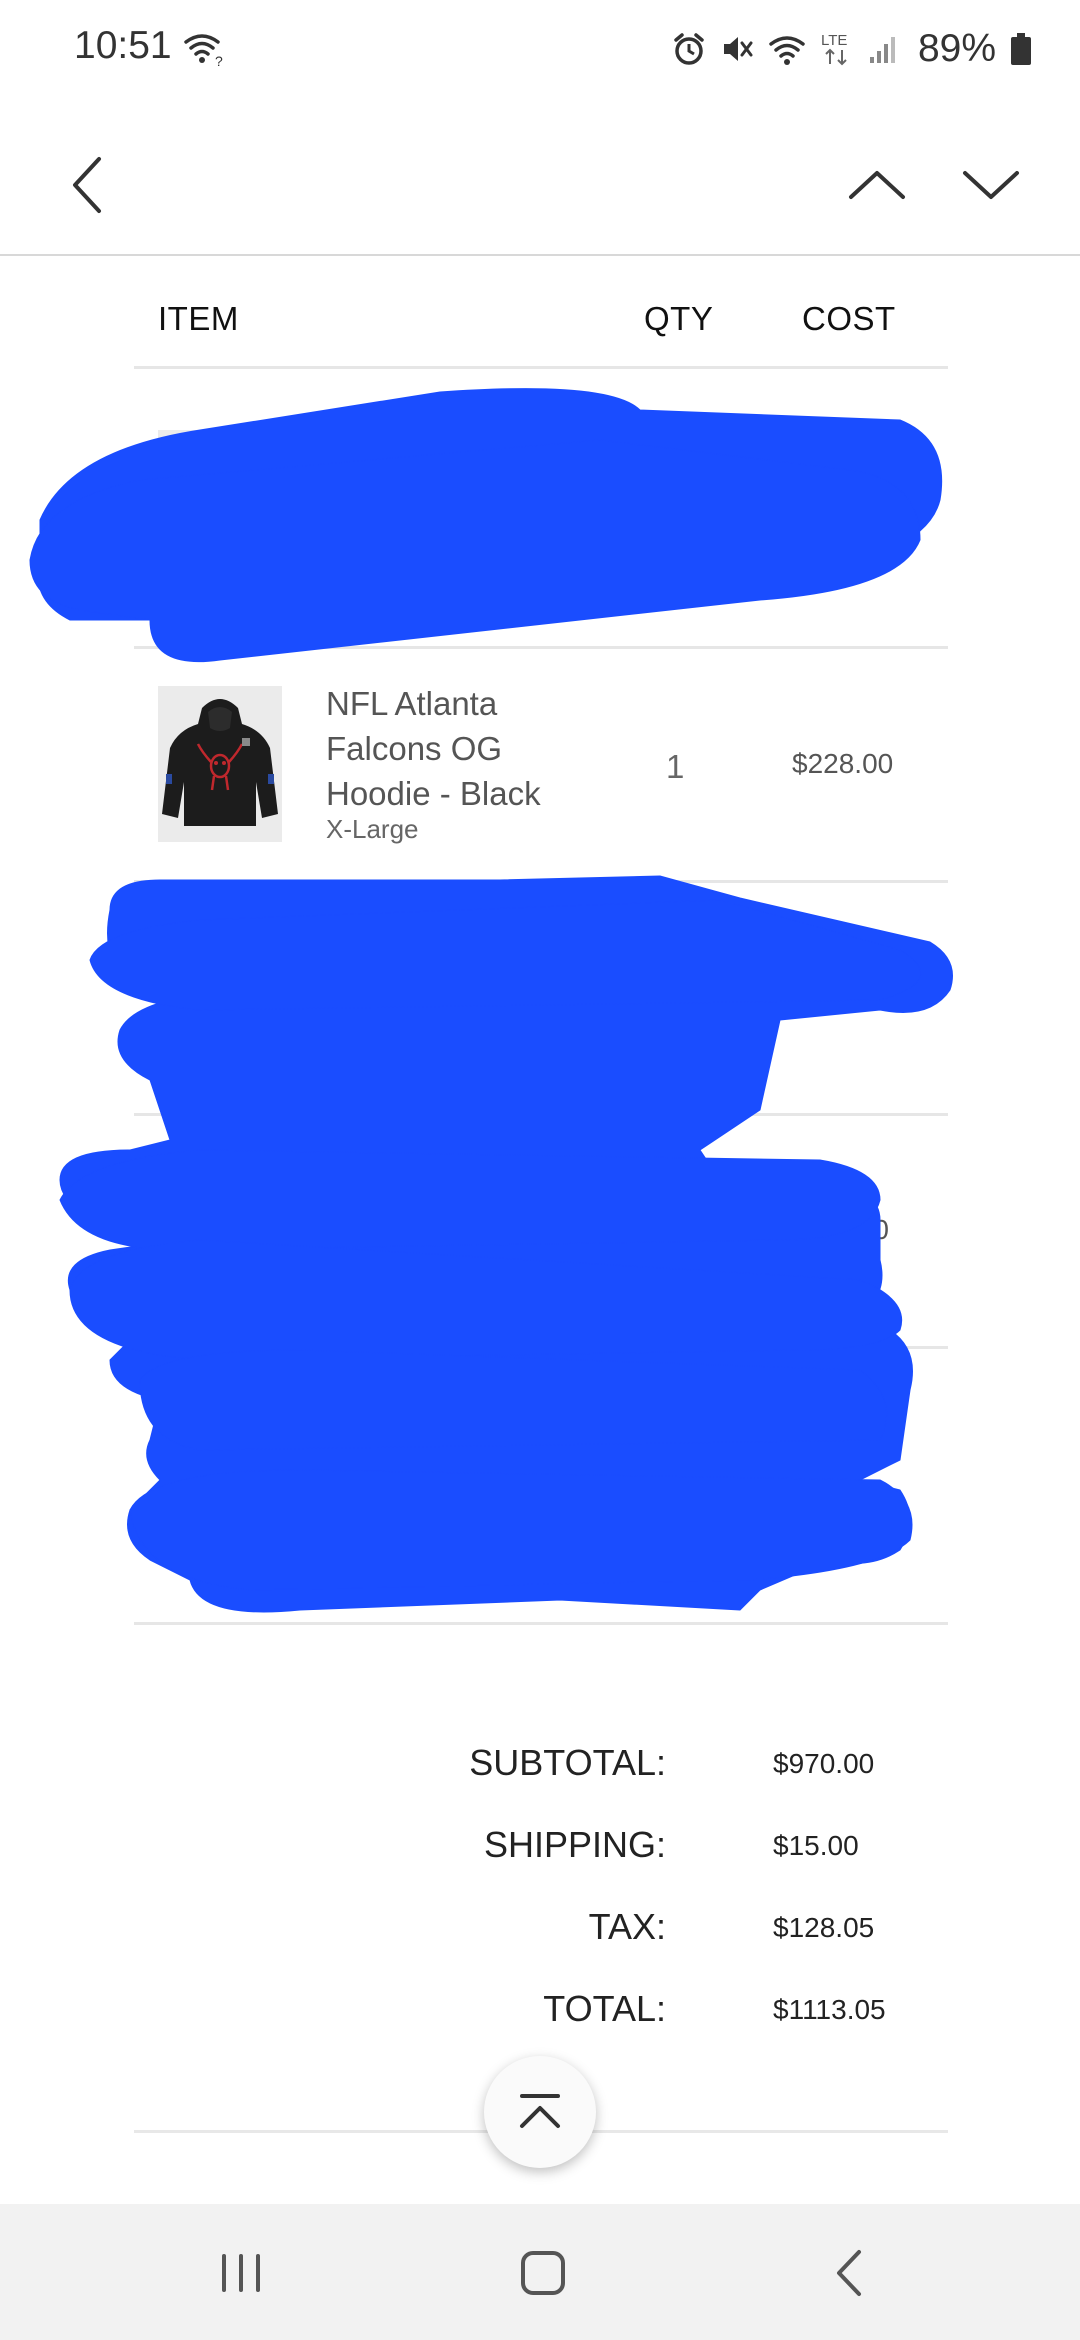 The height and width of the screenshot is (2340, 1080). I want to click on previous-message-button, so click(877, 185).